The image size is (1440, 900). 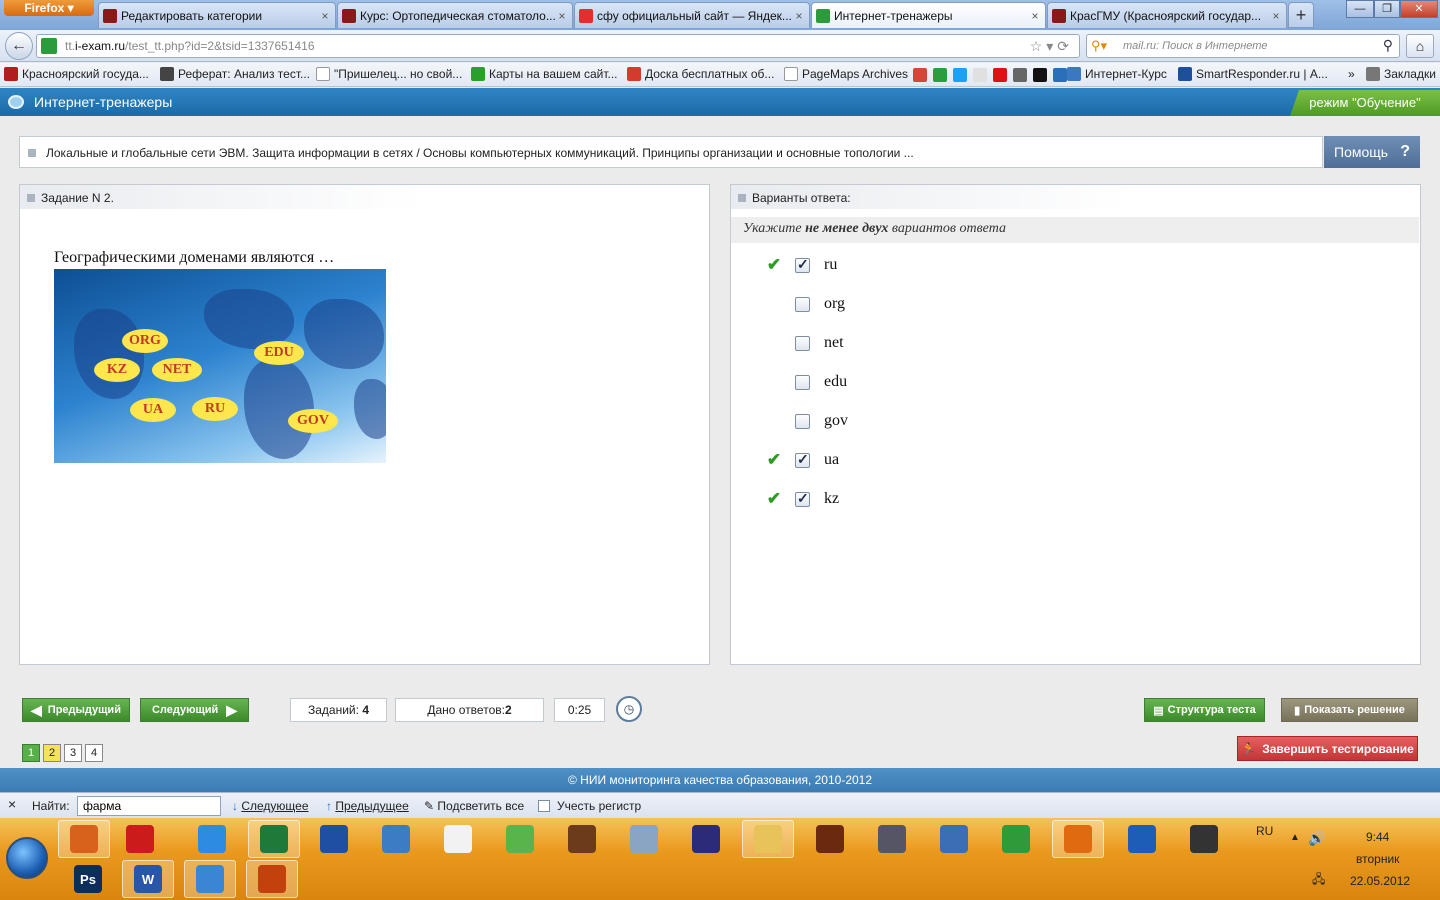 I want to click on media-taskbar-button, so click(x=396, y=839).